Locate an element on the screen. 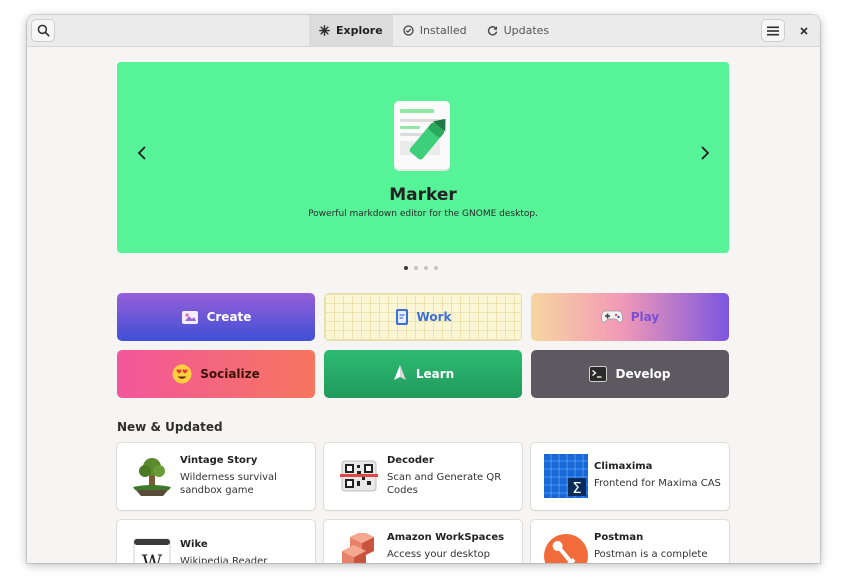 The height and width of the screenshot is (583, 855). main-menu-button is located at coordinates (773, 30).